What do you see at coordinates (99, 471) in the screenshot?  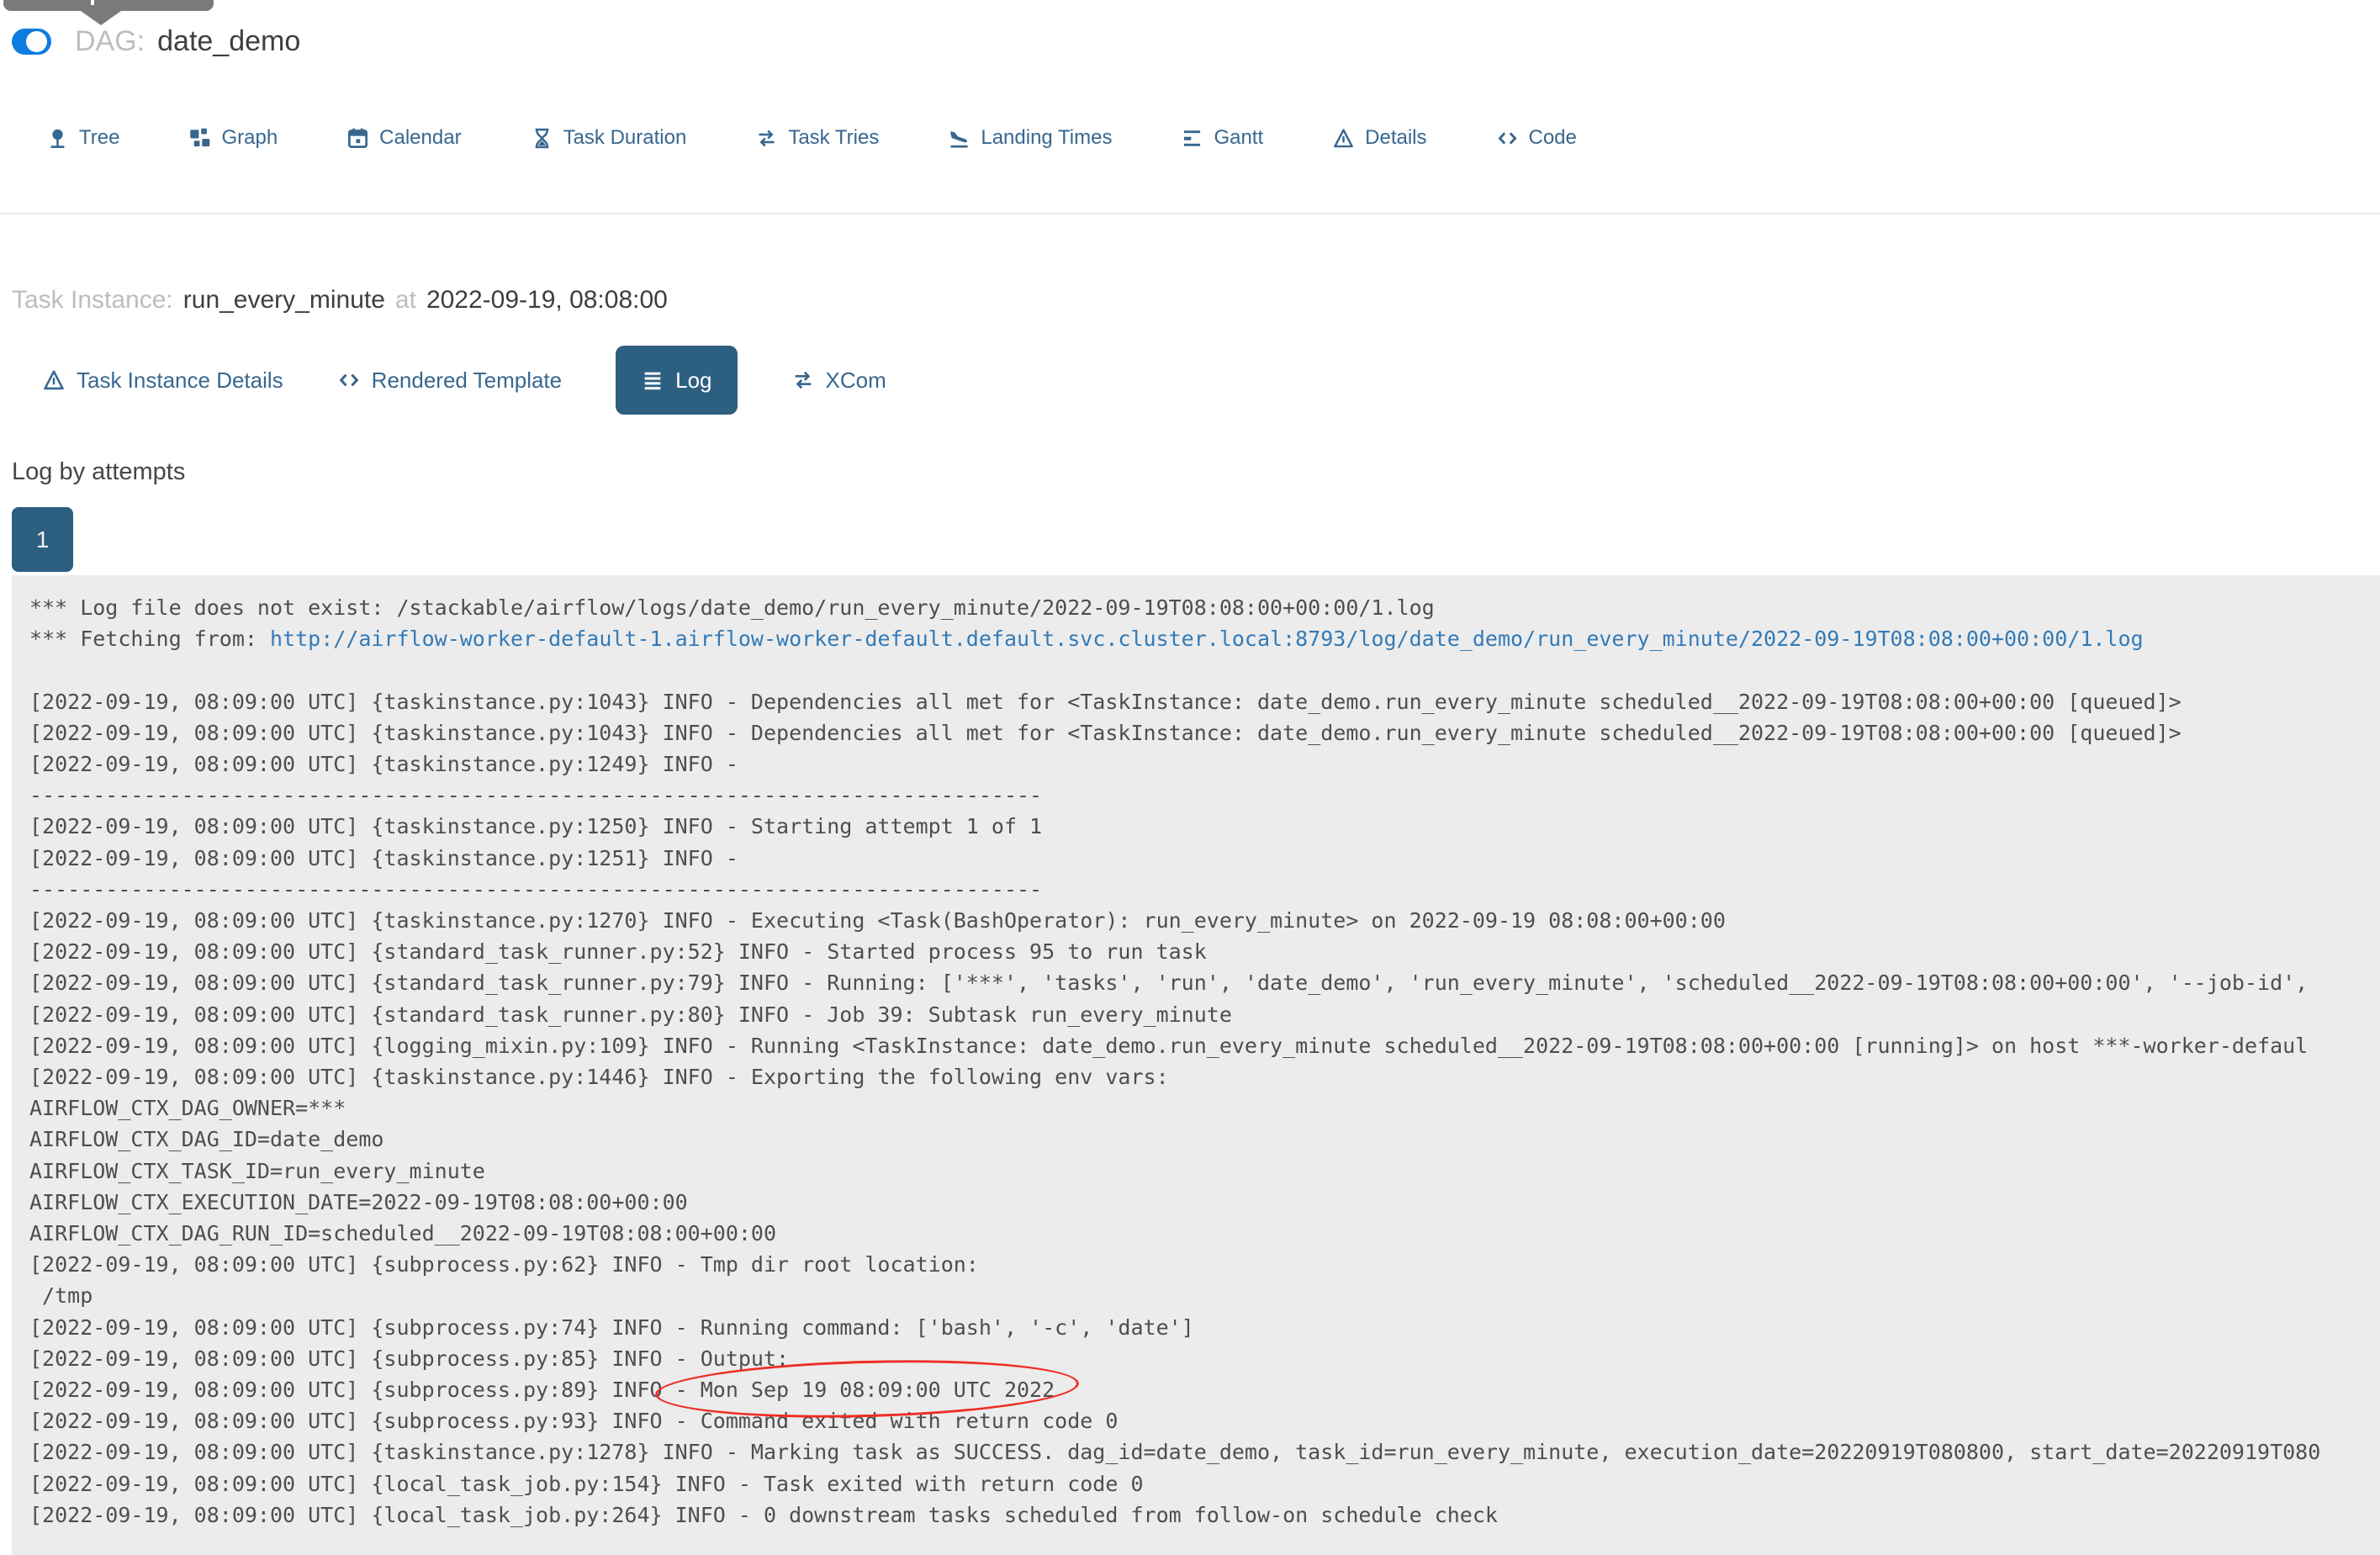 I see `log-by-attempts-heading: Log by attempts` at bounding box center [99, 471].